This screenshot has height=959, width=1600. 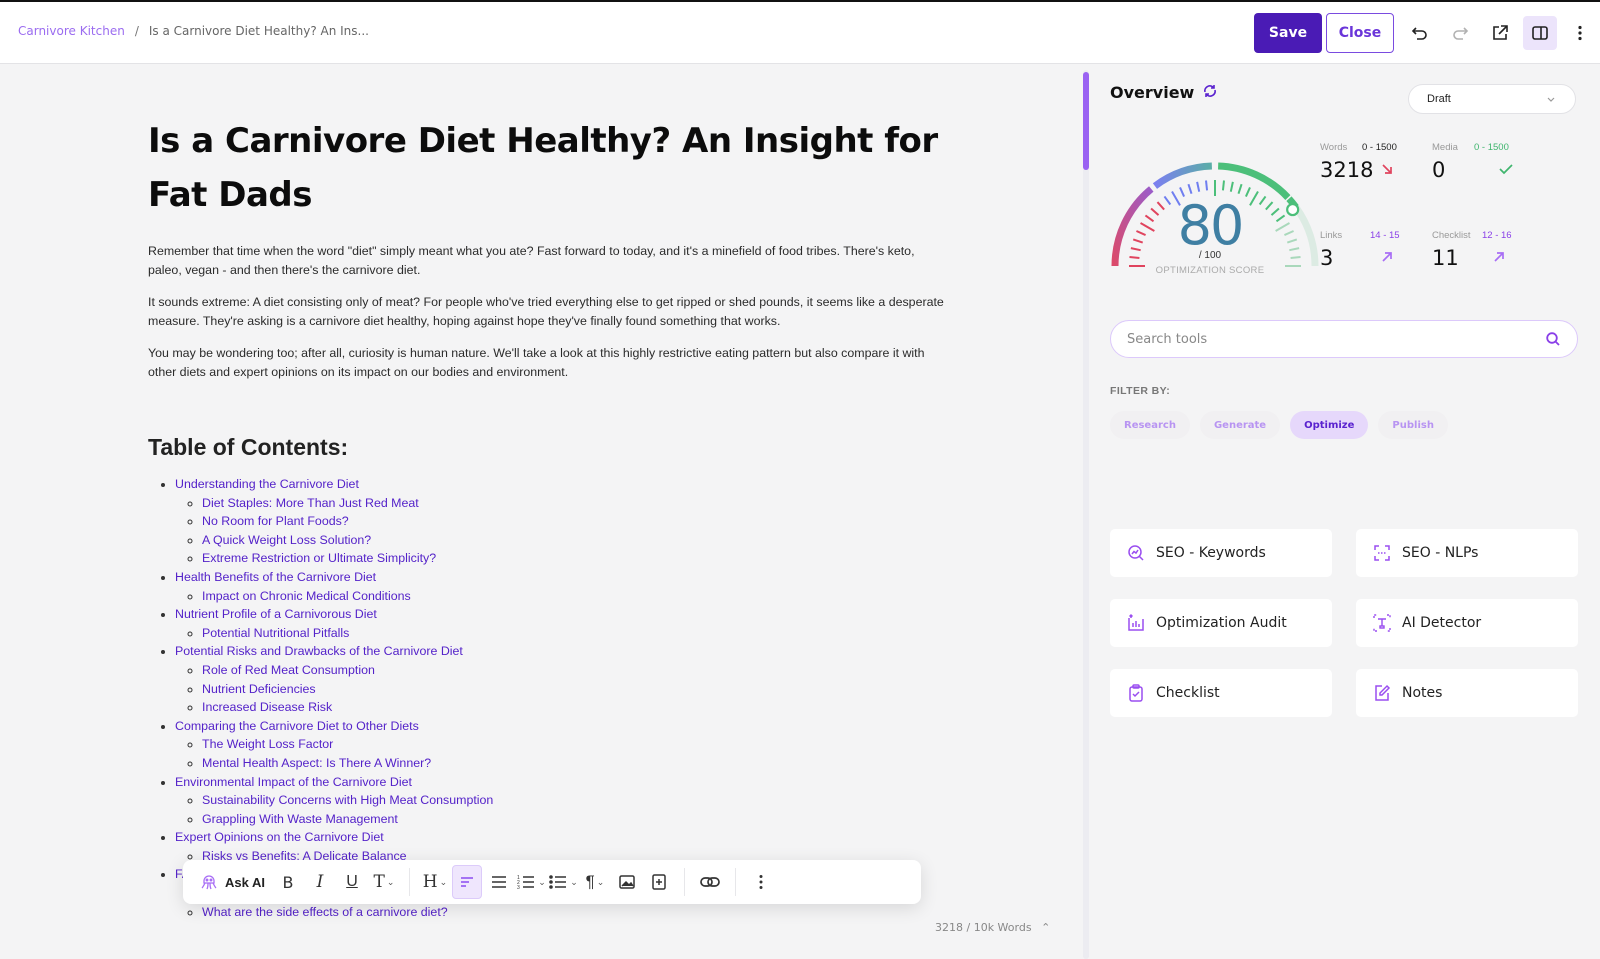 I want to click on ask-ai-button: Ask AI, so click(x=232, y=882).